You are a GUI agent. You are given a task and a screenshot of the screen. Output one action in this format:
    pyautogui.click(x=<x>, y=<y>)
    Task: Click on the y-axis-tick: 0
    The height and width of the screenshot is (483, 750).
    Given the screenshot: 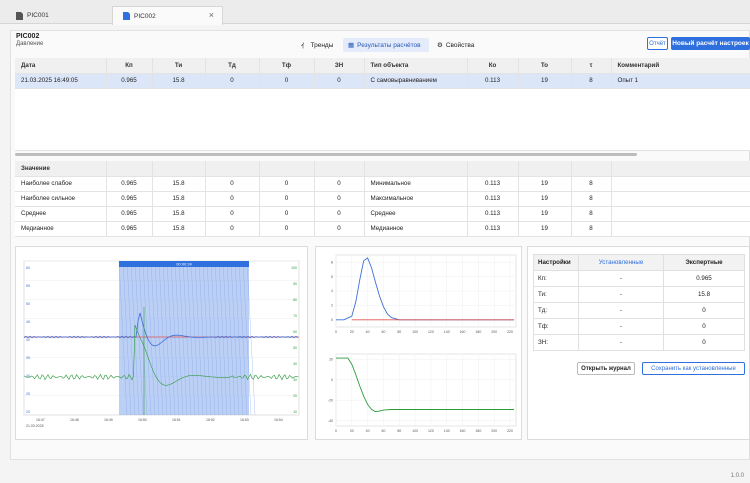 What is the action you would take?
    pyautogui.click(x=332, y=380)
    